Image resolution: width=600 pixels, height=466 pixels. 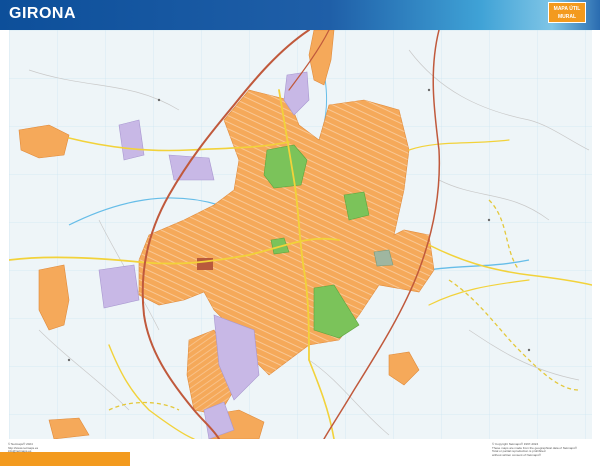 What do you see at coordinates (65, 459) in the screenshot?
I see `footer-accent-bar` at bounding box center [65, 459].